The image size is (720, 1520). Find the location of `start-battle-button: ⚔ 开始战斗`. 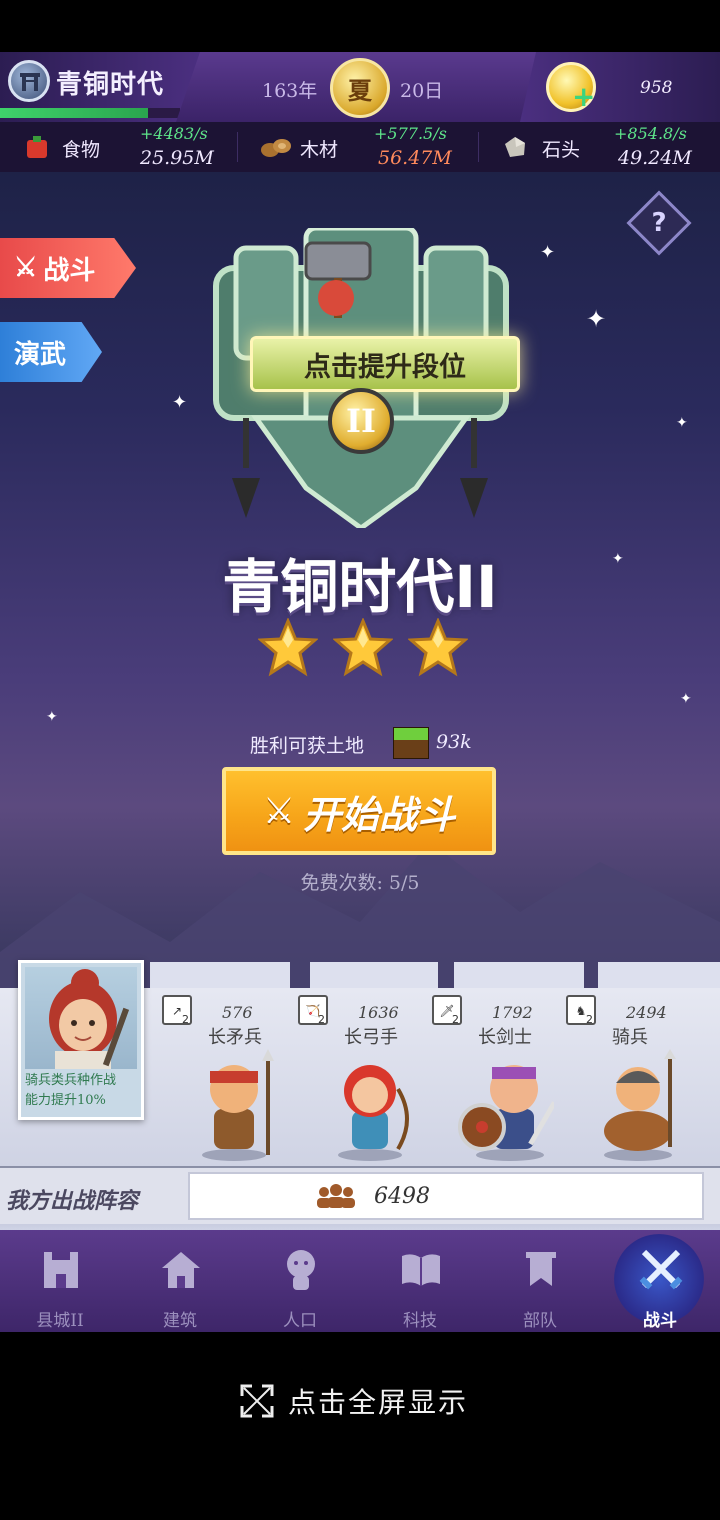

start-battle-button: ⚔ 开始战斗 is located at coordinates (359, 811).